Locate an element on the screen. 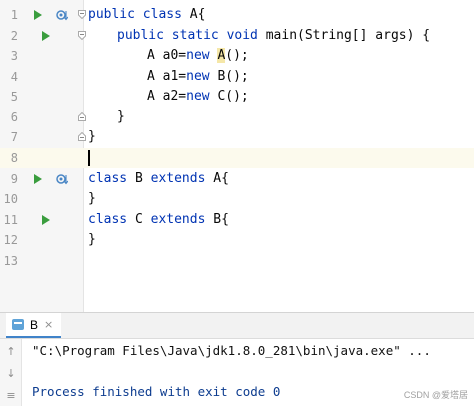  code-line: class C extends B{ is located at coordinates (158, 220).